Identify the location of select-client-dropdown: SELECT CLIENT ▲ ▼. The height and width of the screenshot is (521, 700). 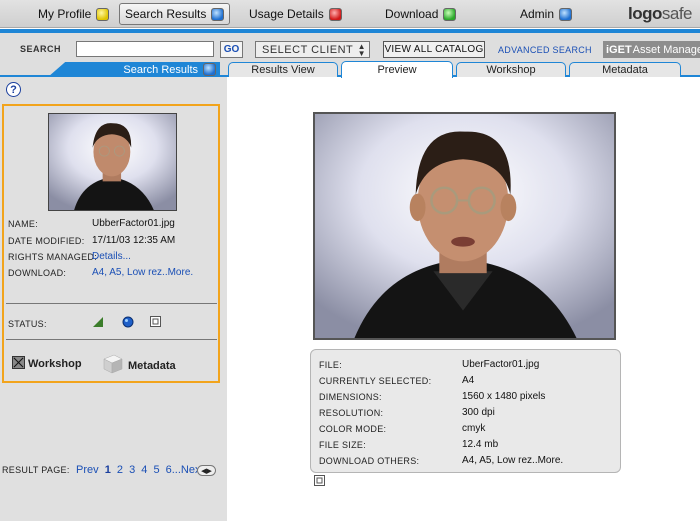
(312, 49).